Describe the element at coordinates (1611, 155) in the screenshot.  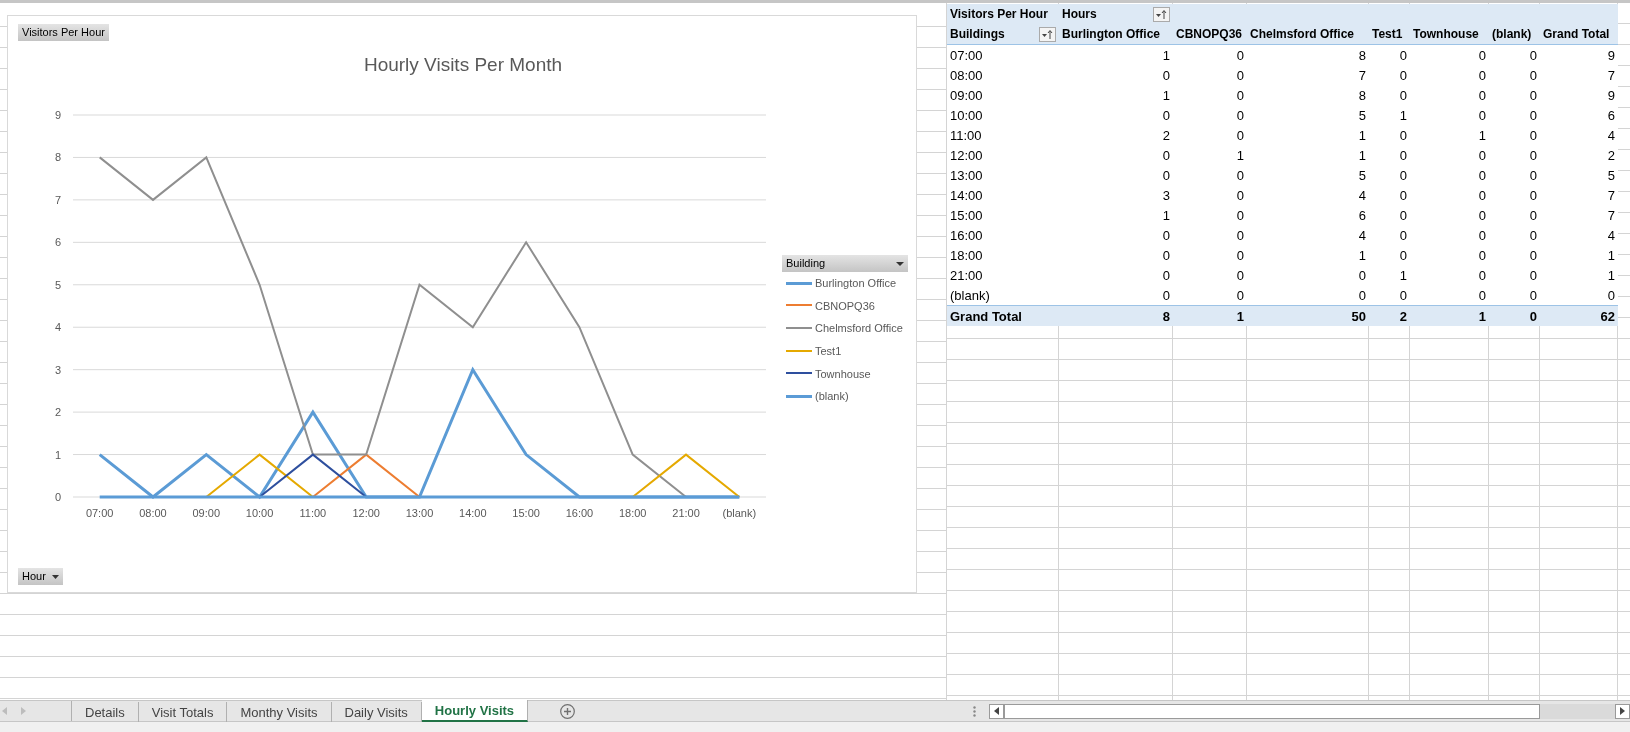
I see `table-cell-text: 2` at that location.